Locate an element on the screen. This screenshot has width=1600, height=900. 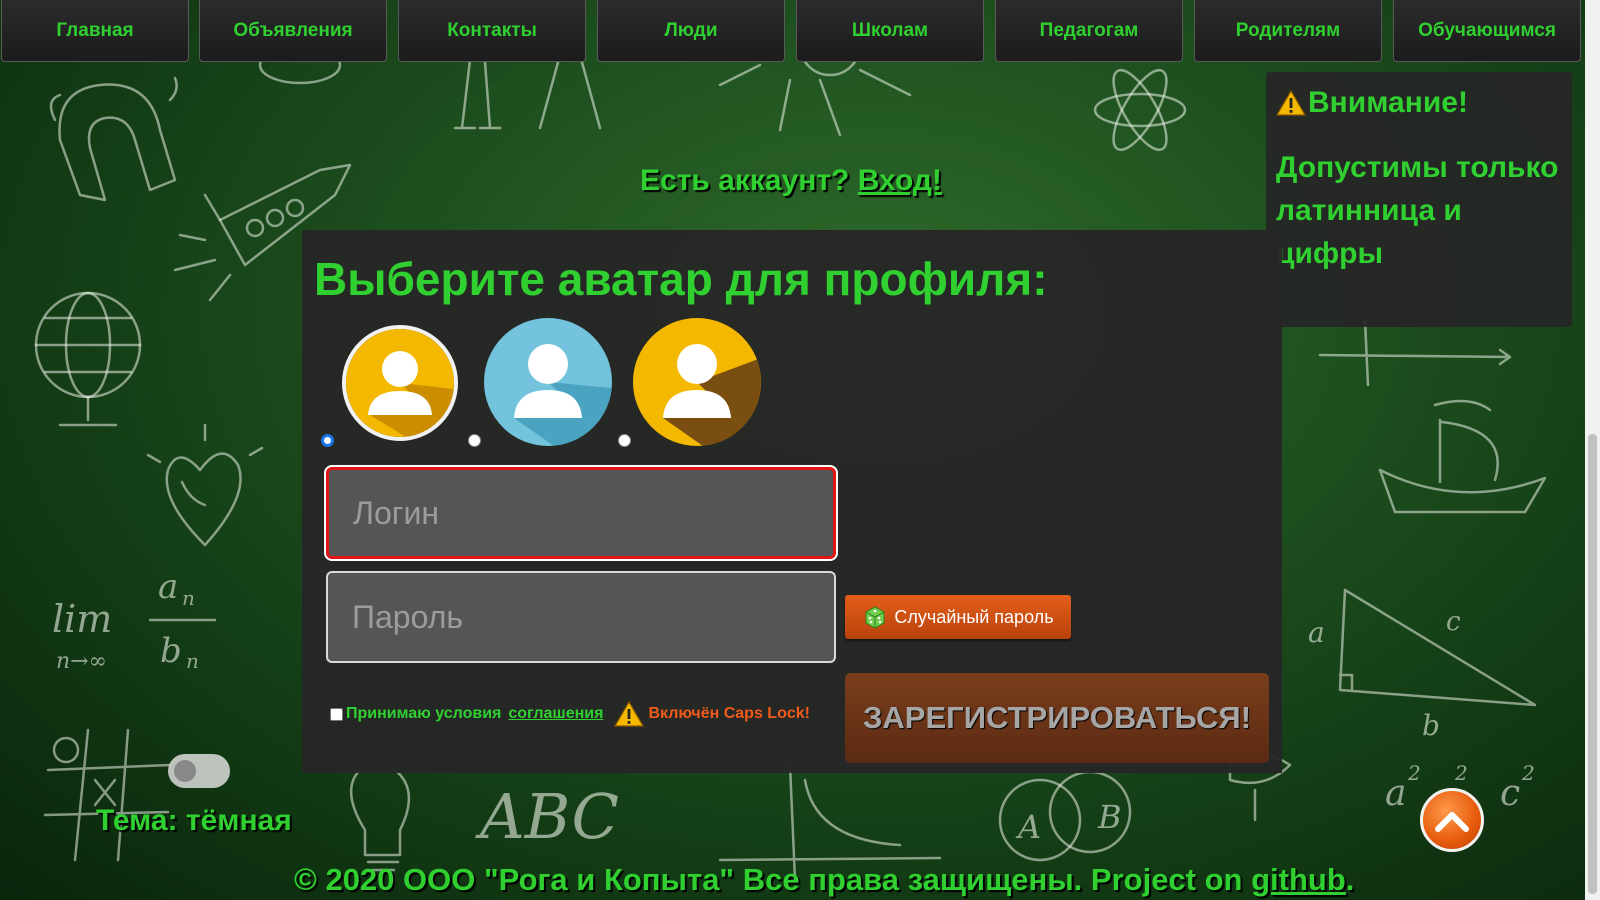
nav-teachers: Педагогам is located at coordinates (1089, 31).